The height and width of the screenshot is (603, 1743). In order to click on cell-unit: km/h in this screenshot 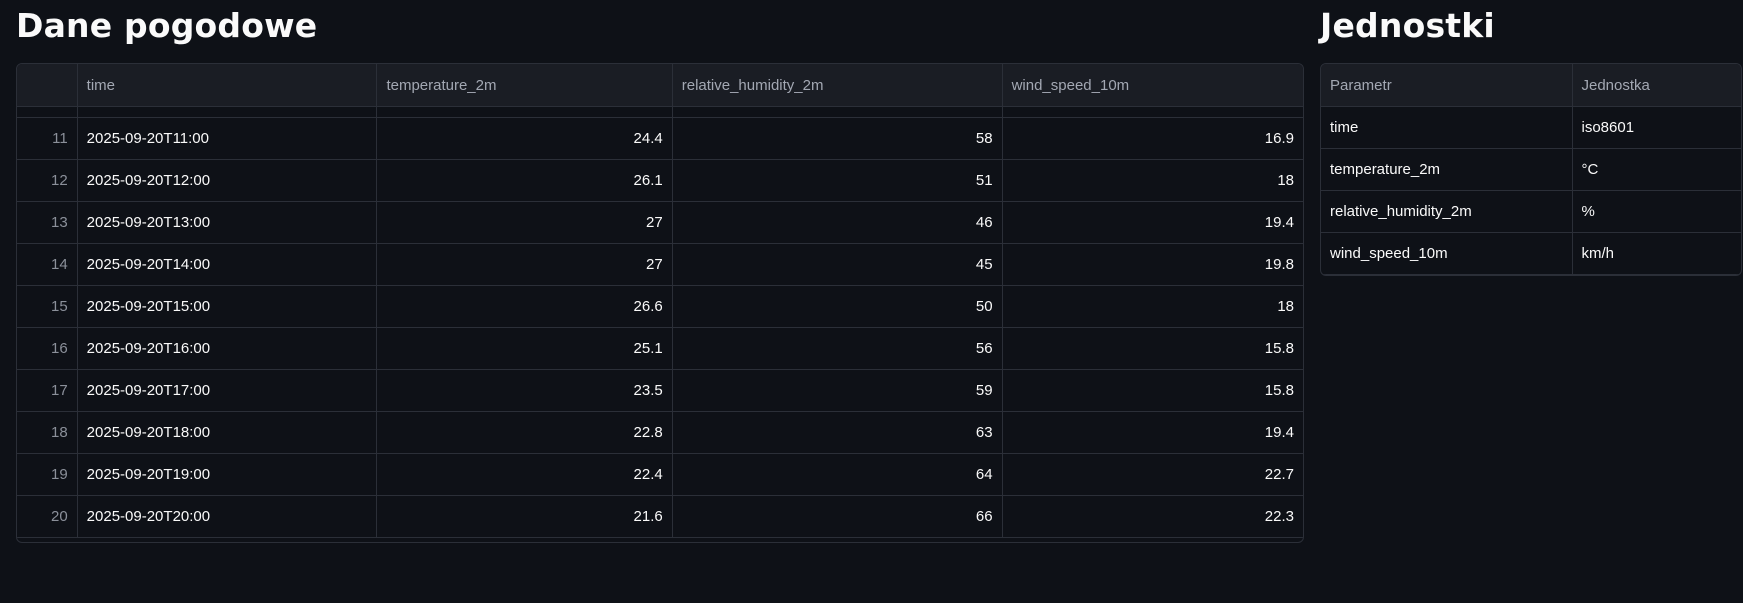, I will do `click(1656, 253)`.